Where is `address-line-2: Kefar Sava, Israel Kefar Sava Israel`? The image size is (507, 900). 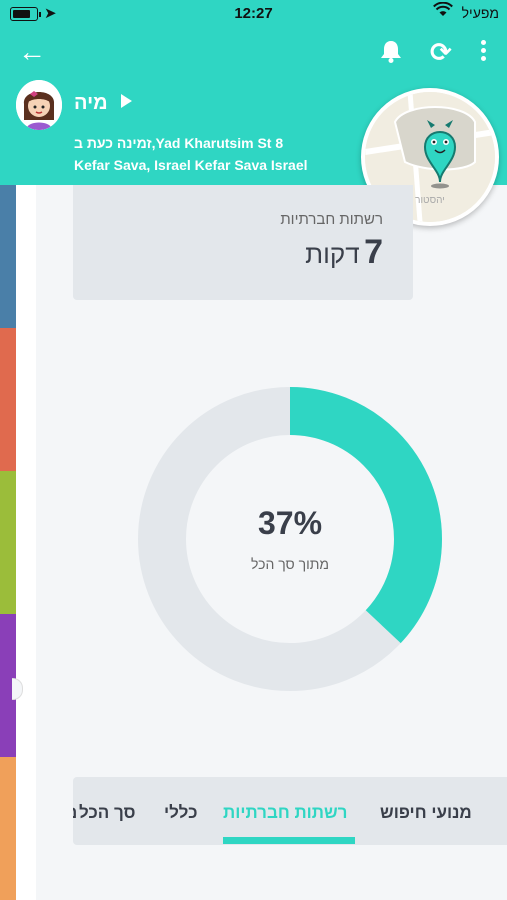 address-line-2: Kefar Sava, Israel Kefar Sava Israel is located at coordinates (191, 165).